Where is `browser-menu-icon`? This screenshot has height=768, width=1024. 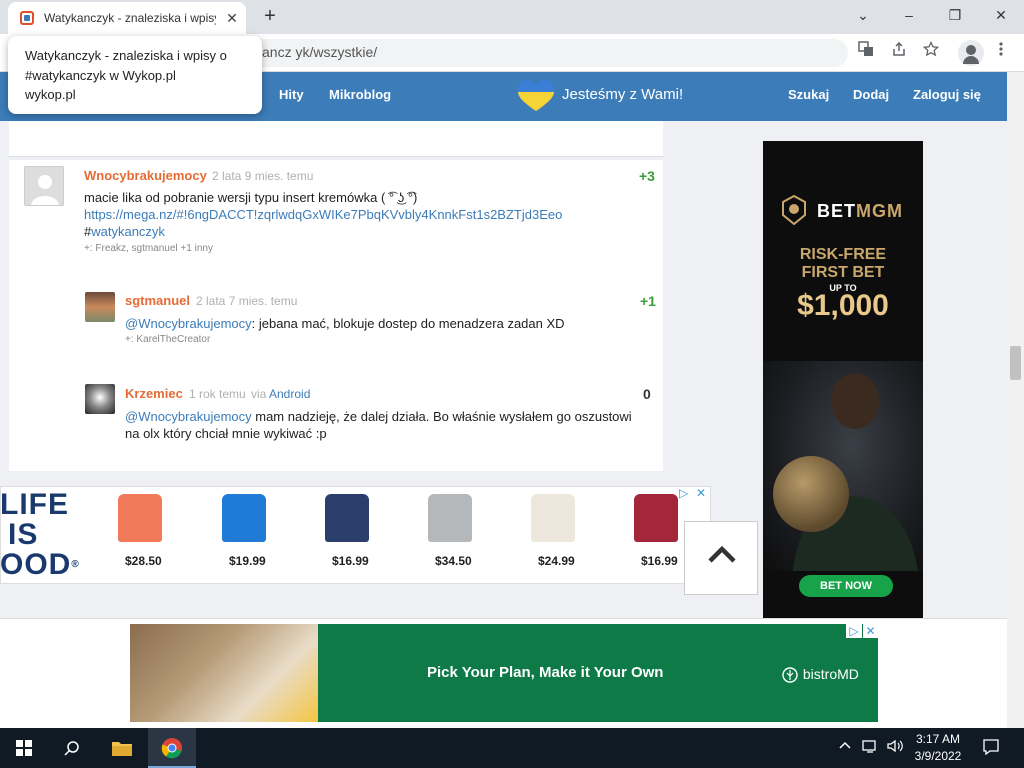
browser-menu-icon is located at coordinates (1001, 53).